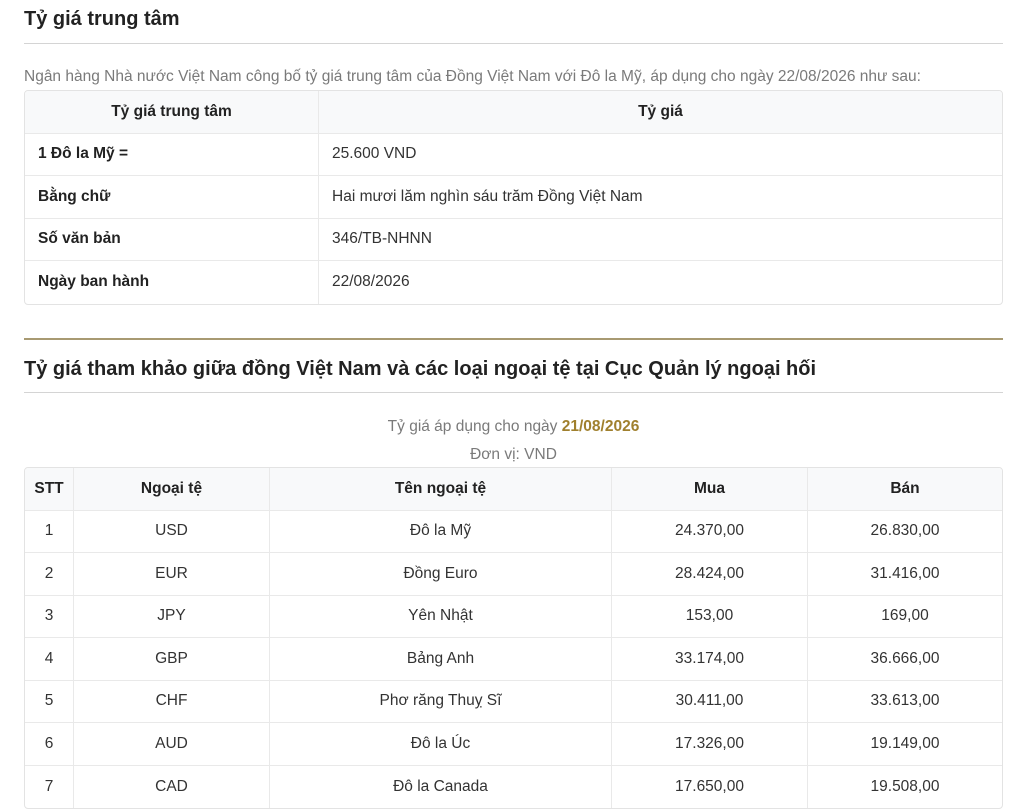 The height and width of the screenshot is (812, 1016). Describe the element at coordinates (440, 616) in the screenshot. I see `cell-name: Yên Nhật` at that location.